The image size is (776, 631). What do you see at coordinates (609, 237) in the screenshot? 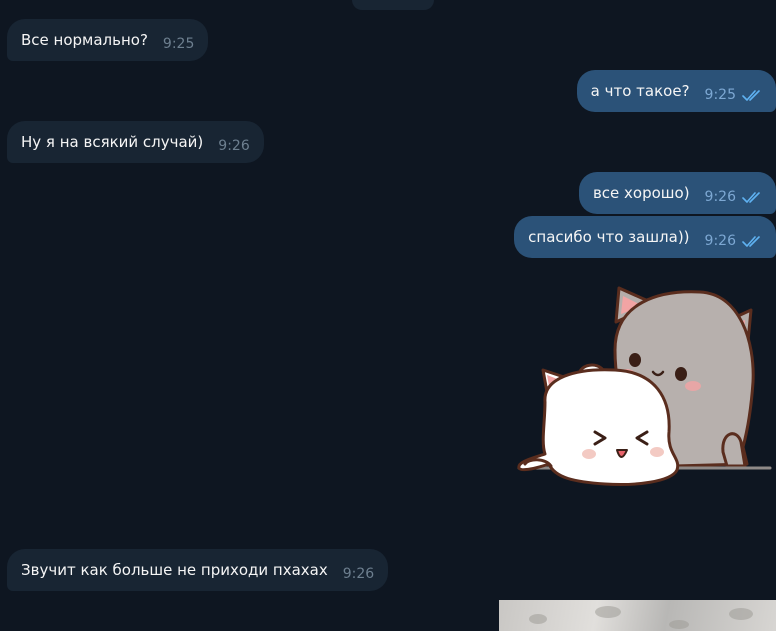
I see `message-text: спасибо что зашла))` at bounding box center [609, 237].